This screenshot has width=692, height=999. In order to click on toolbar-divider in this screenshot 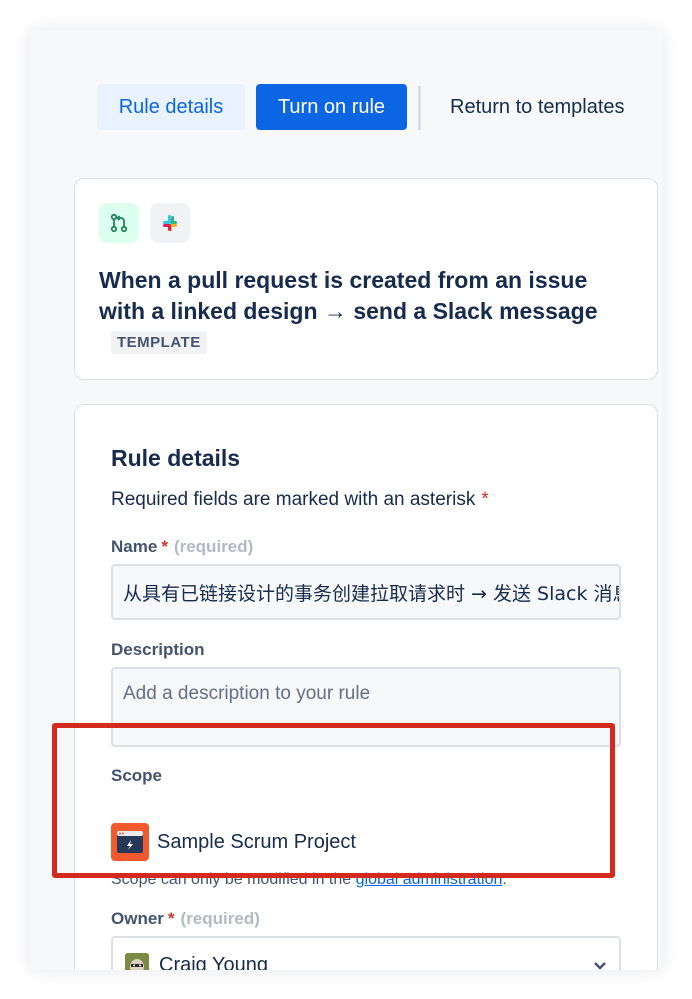, I will do `click(419, 108)`.